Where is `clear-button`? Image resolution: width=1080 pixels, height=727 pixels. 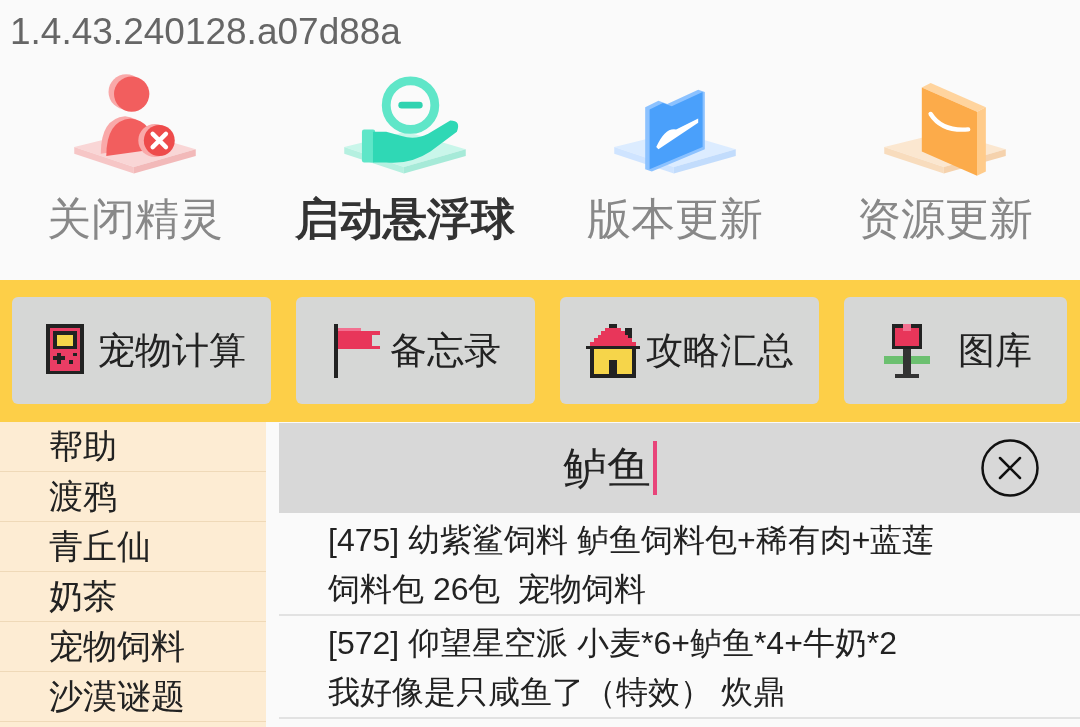 clear-button is located at coordinates (1010, 468).